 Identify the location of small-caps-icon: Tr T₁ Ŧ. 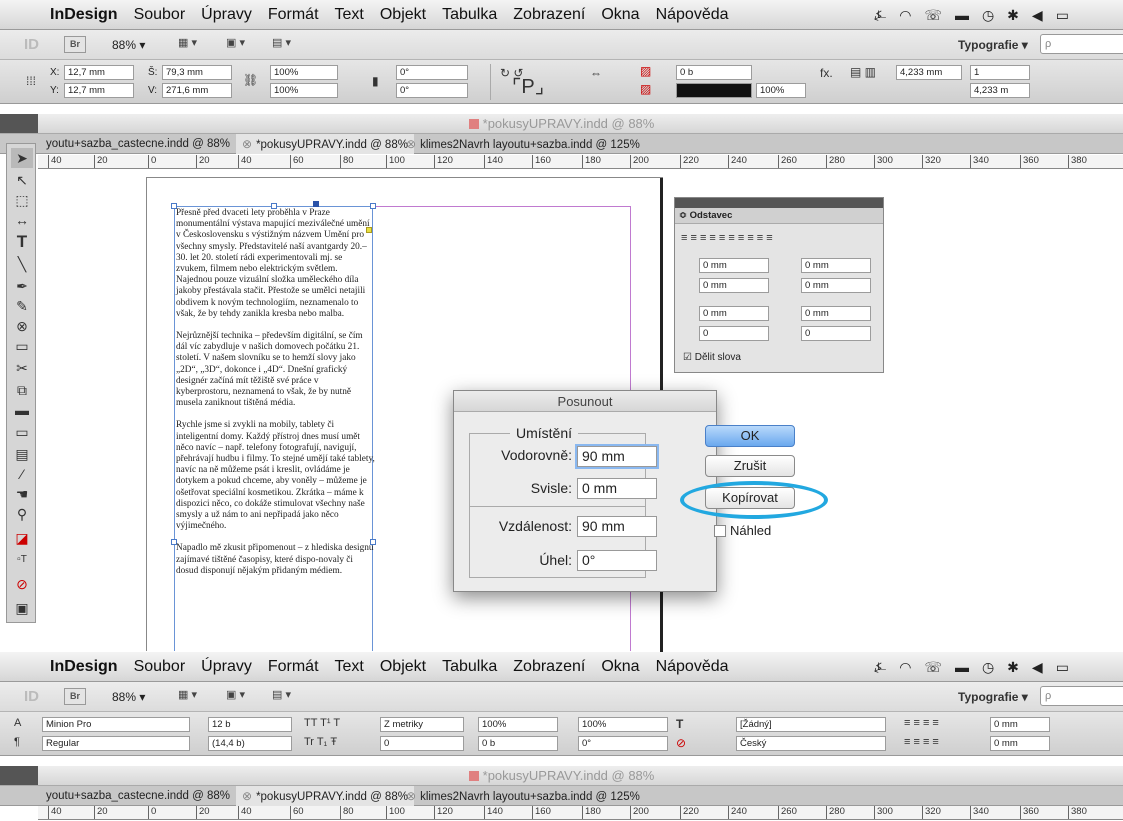
(320, 742).